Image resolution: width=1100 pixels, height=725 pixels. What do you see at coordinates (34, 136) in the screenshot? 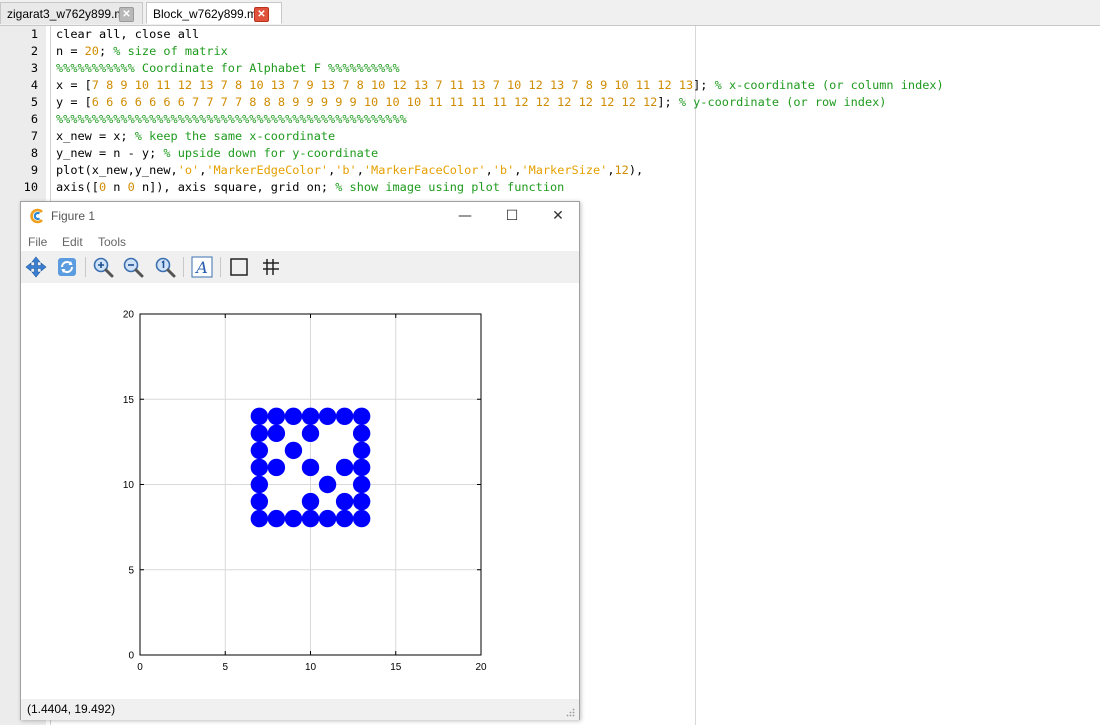
I see `line-number: 7` at bounding box center [34, 136].